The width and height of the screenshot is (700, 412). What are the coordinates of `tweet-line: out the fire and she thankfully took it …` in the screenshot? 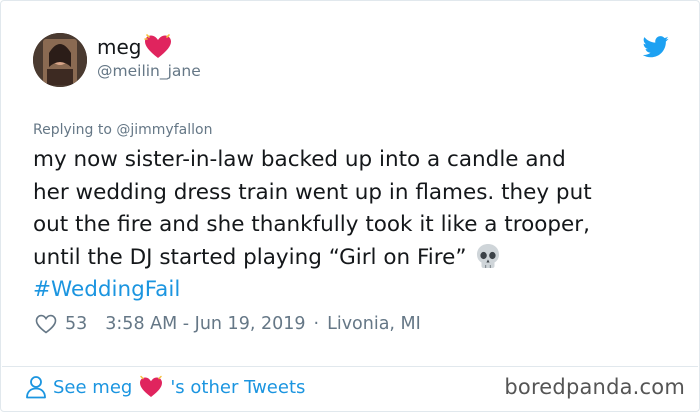 It's located at (311, 224).